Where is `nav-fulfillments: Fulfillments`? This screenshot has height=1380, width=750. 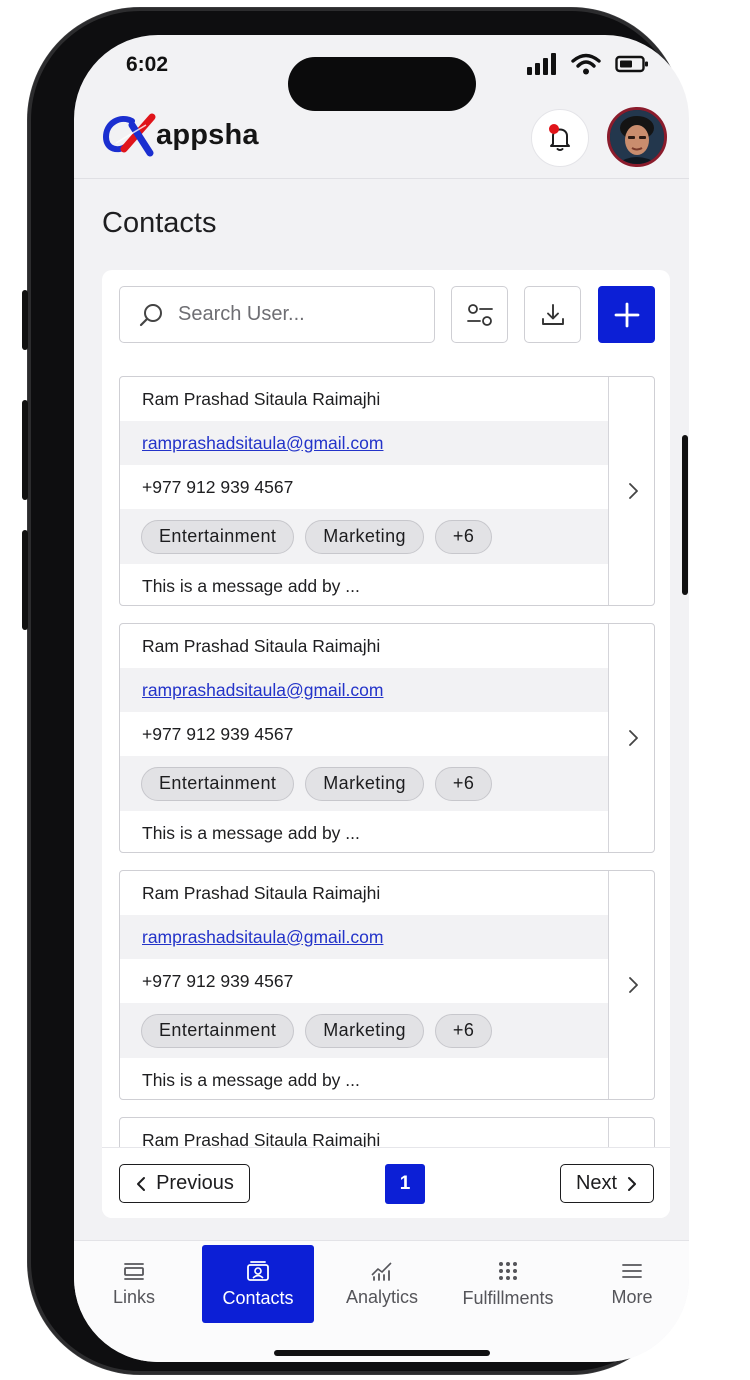 nav-fulfillments: Fulfillments is located at coordinates (508, 1284).